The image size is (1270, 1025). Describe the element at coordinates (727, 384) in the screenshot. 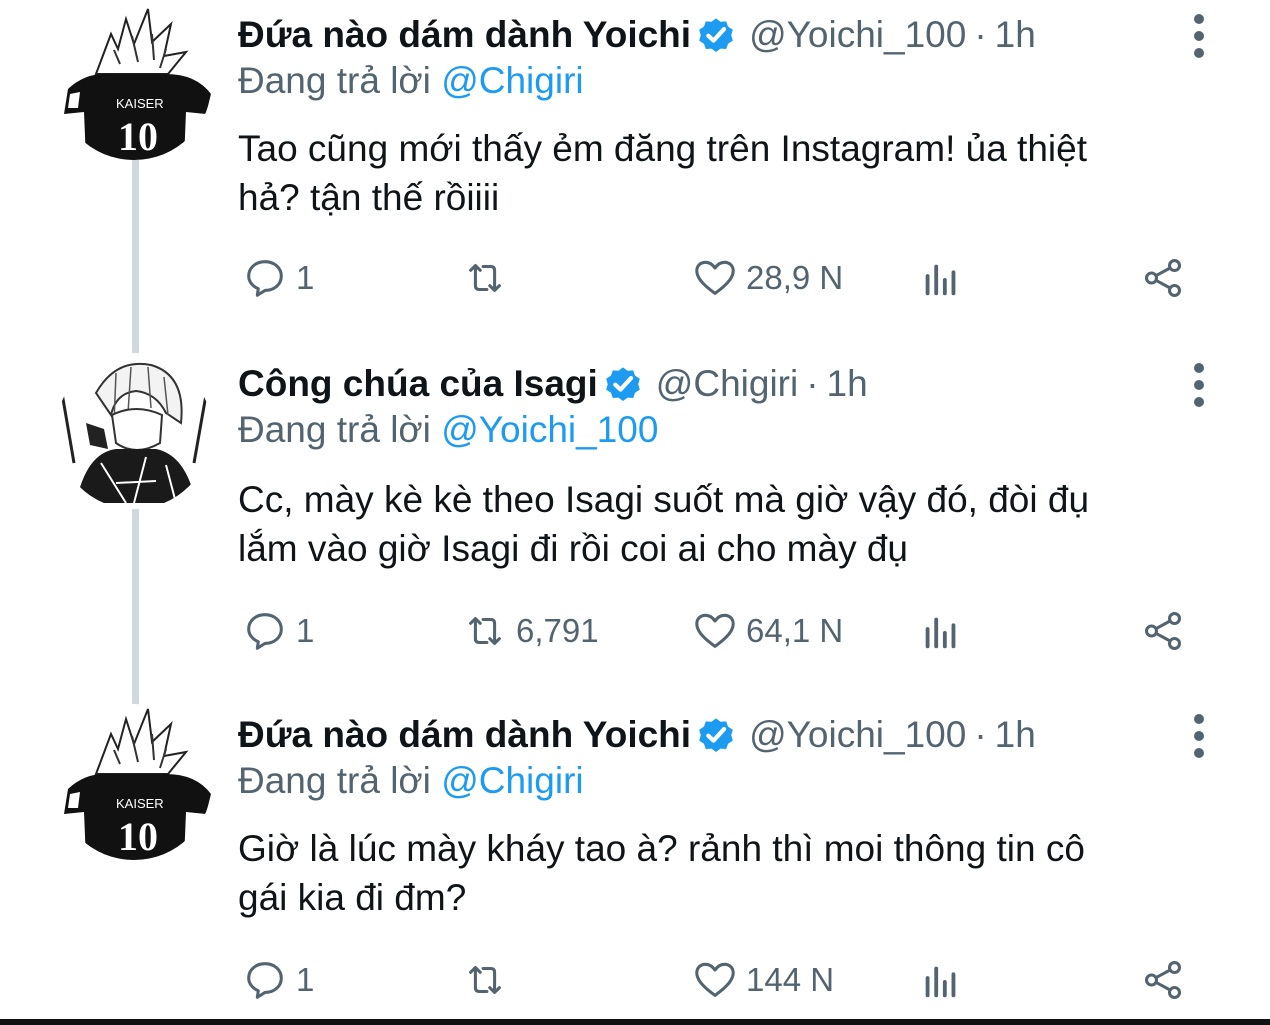

I see `user-handle: @Chigiri` at that location.